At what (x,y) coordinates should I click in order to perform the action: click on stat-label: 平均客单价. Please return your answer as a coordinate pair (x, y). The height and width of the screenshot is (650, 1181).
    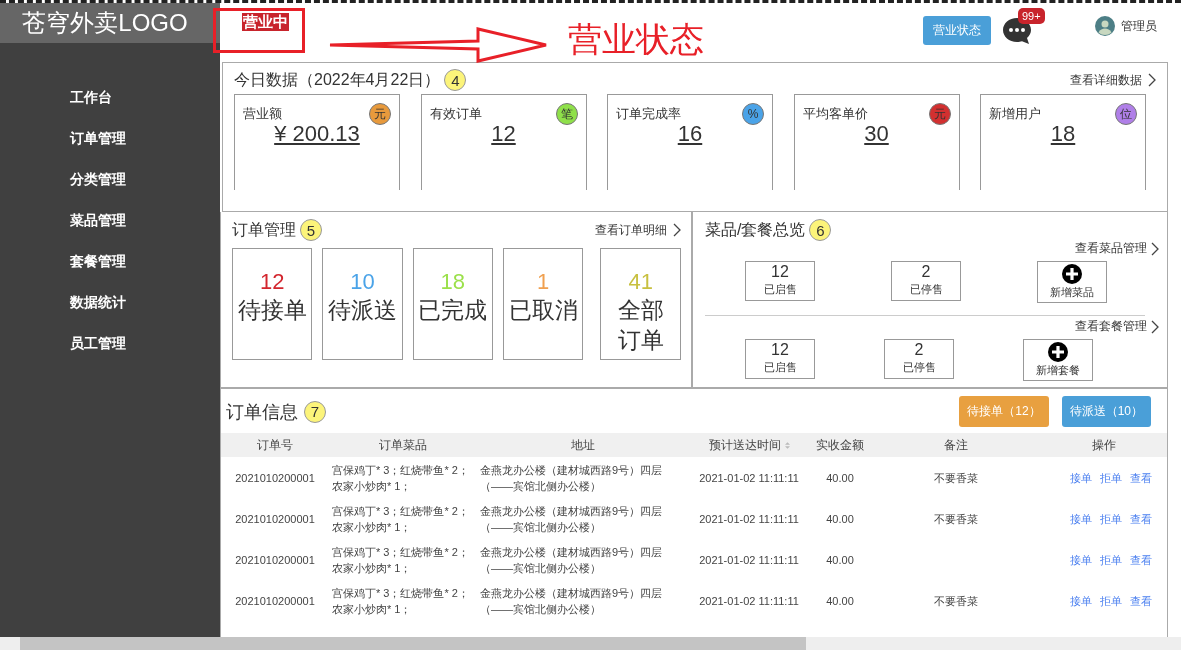
    Looking at the image, I should click on (835, 114).